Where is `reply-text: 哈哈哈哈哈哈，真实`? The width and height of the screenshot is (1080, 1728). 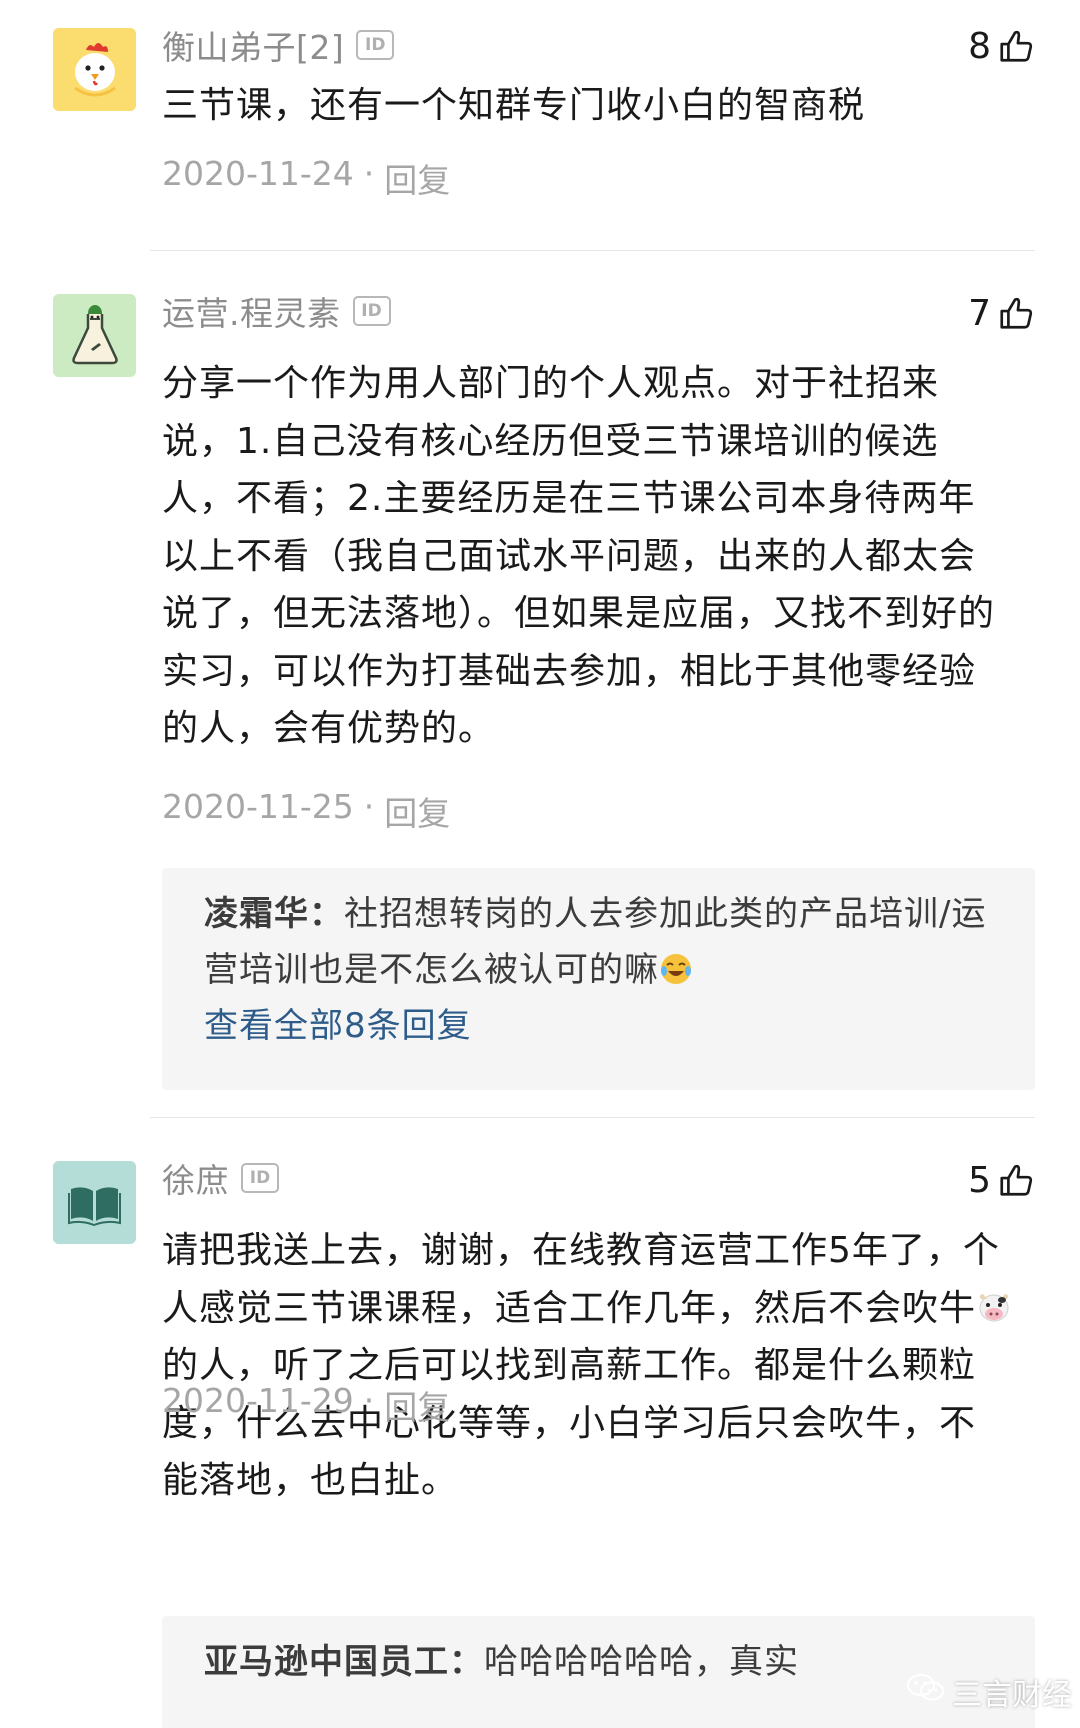 reply-text: 哈哈哈哈哈哈，真实 is located at coordinates (641, 1662).